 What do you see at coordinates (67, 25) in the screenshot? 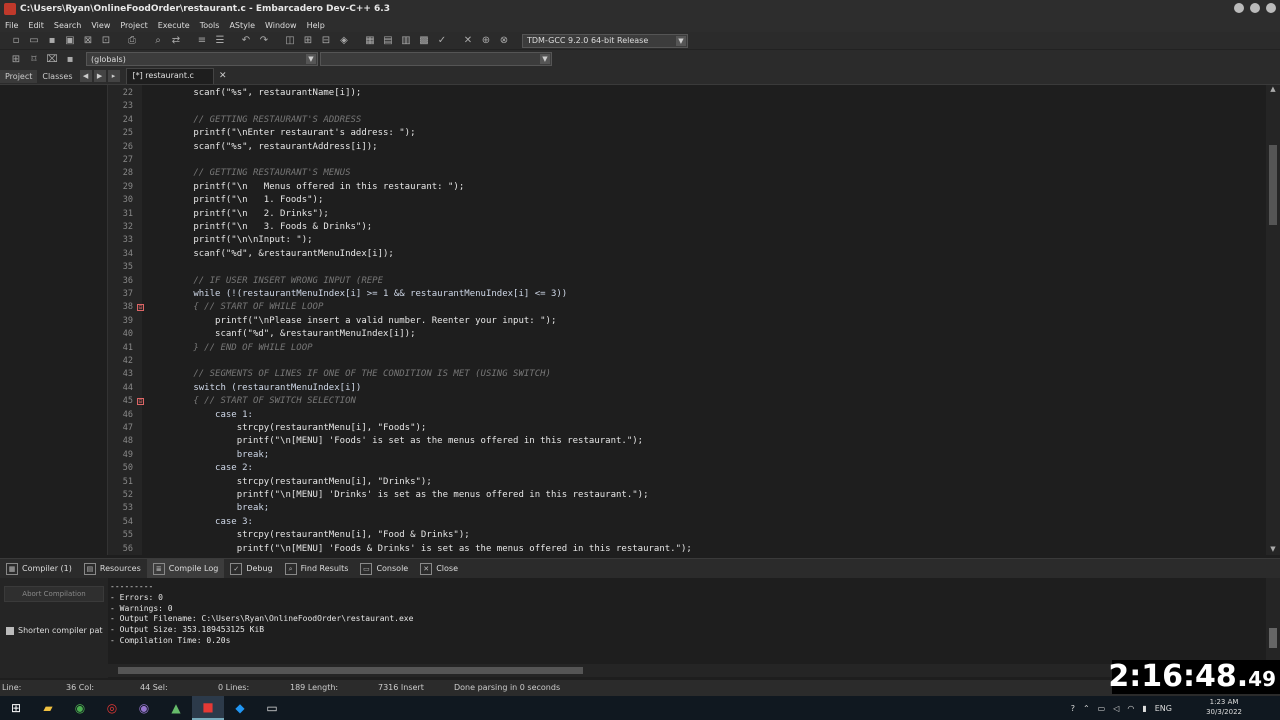
I see `menu-search: Search` at bounding box center [67, 25].